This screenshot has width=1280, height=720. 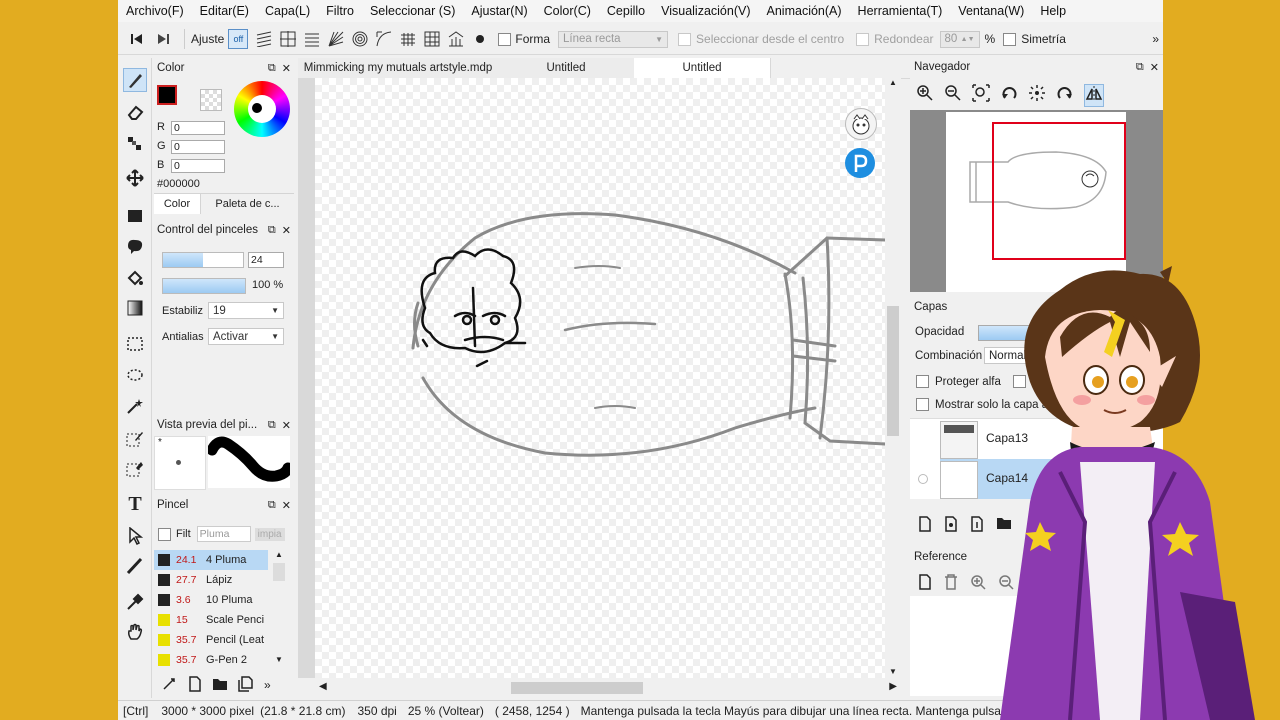 What do you see at coordinates (432, 39) in the screenshot?
I see `grid-snap-icon` at bounding box center [432, 39].